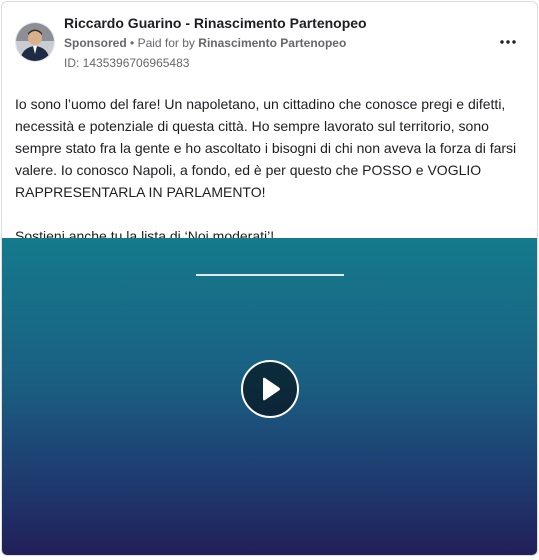  I want to click on paid-for-by: Rinascimento Partenopeo, so click(272, 43).